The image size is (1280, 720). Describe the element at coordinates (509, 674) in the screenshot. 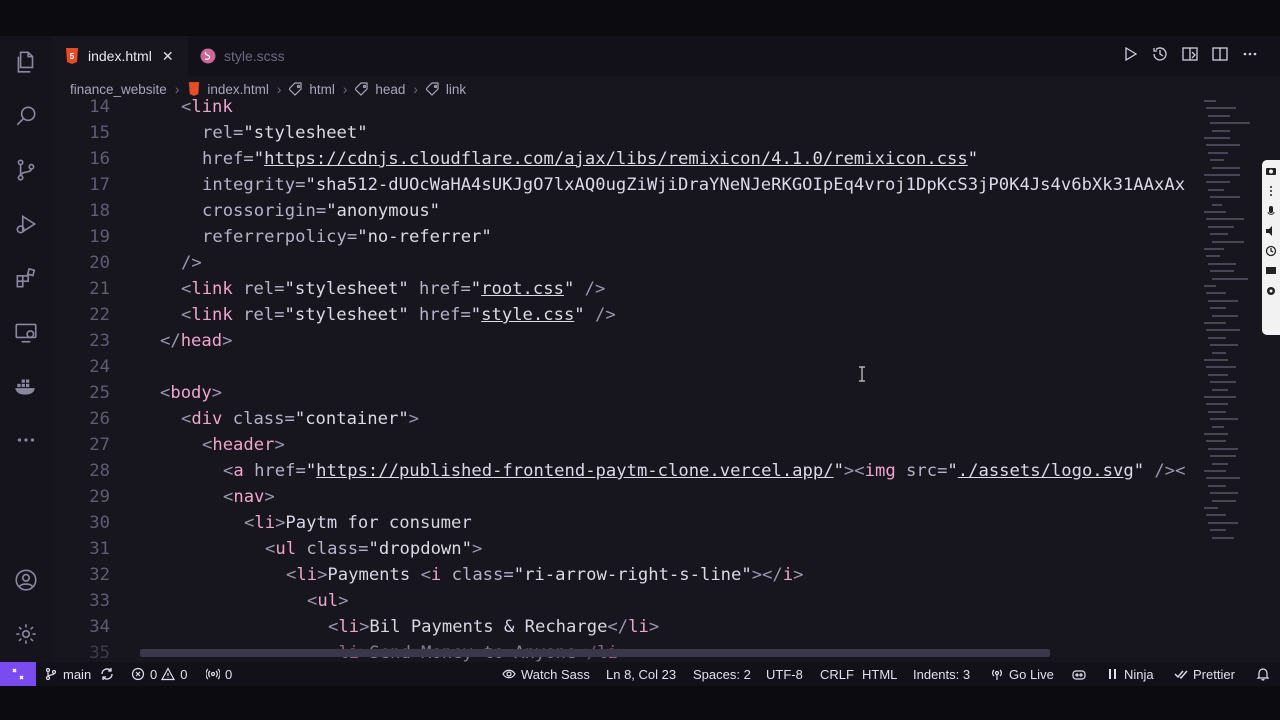

I see `eye-icon` at that location.